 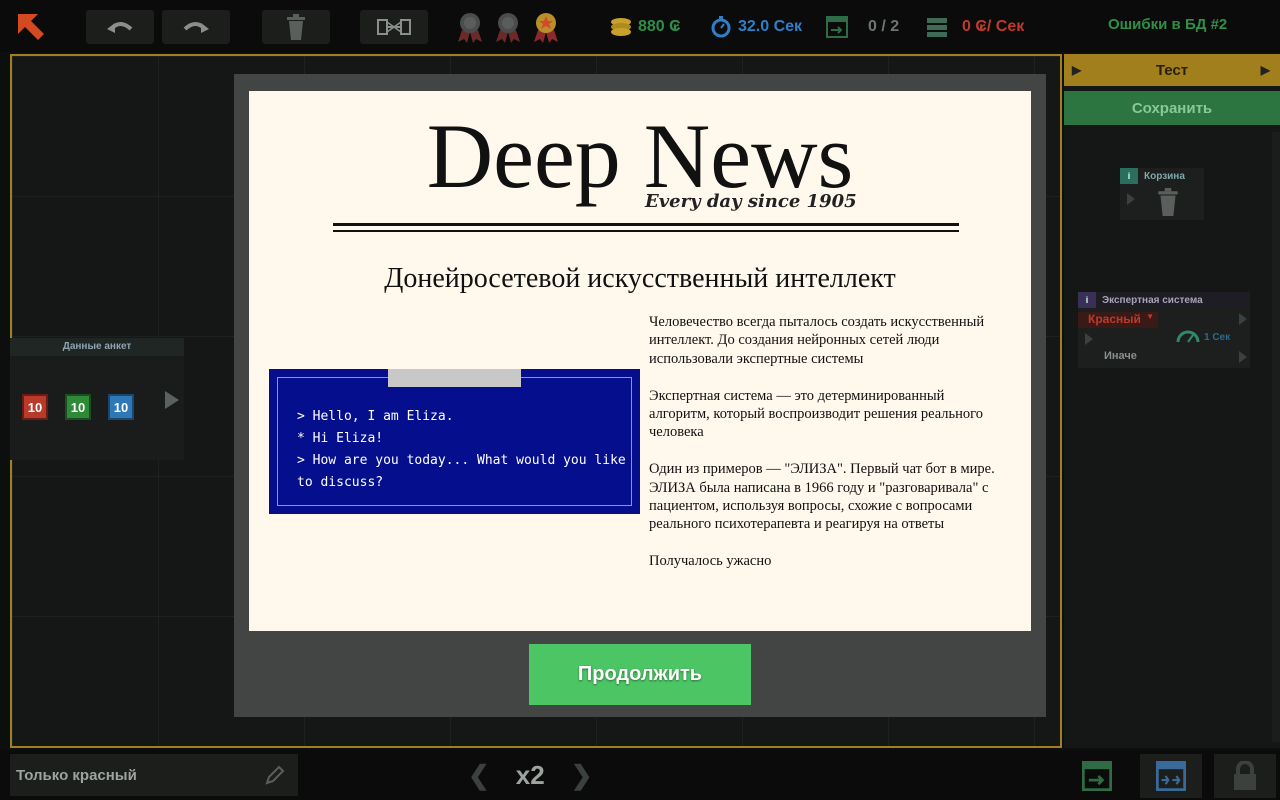 I want to click on progress-value: 0 / 2, so click(x=884, y=26).